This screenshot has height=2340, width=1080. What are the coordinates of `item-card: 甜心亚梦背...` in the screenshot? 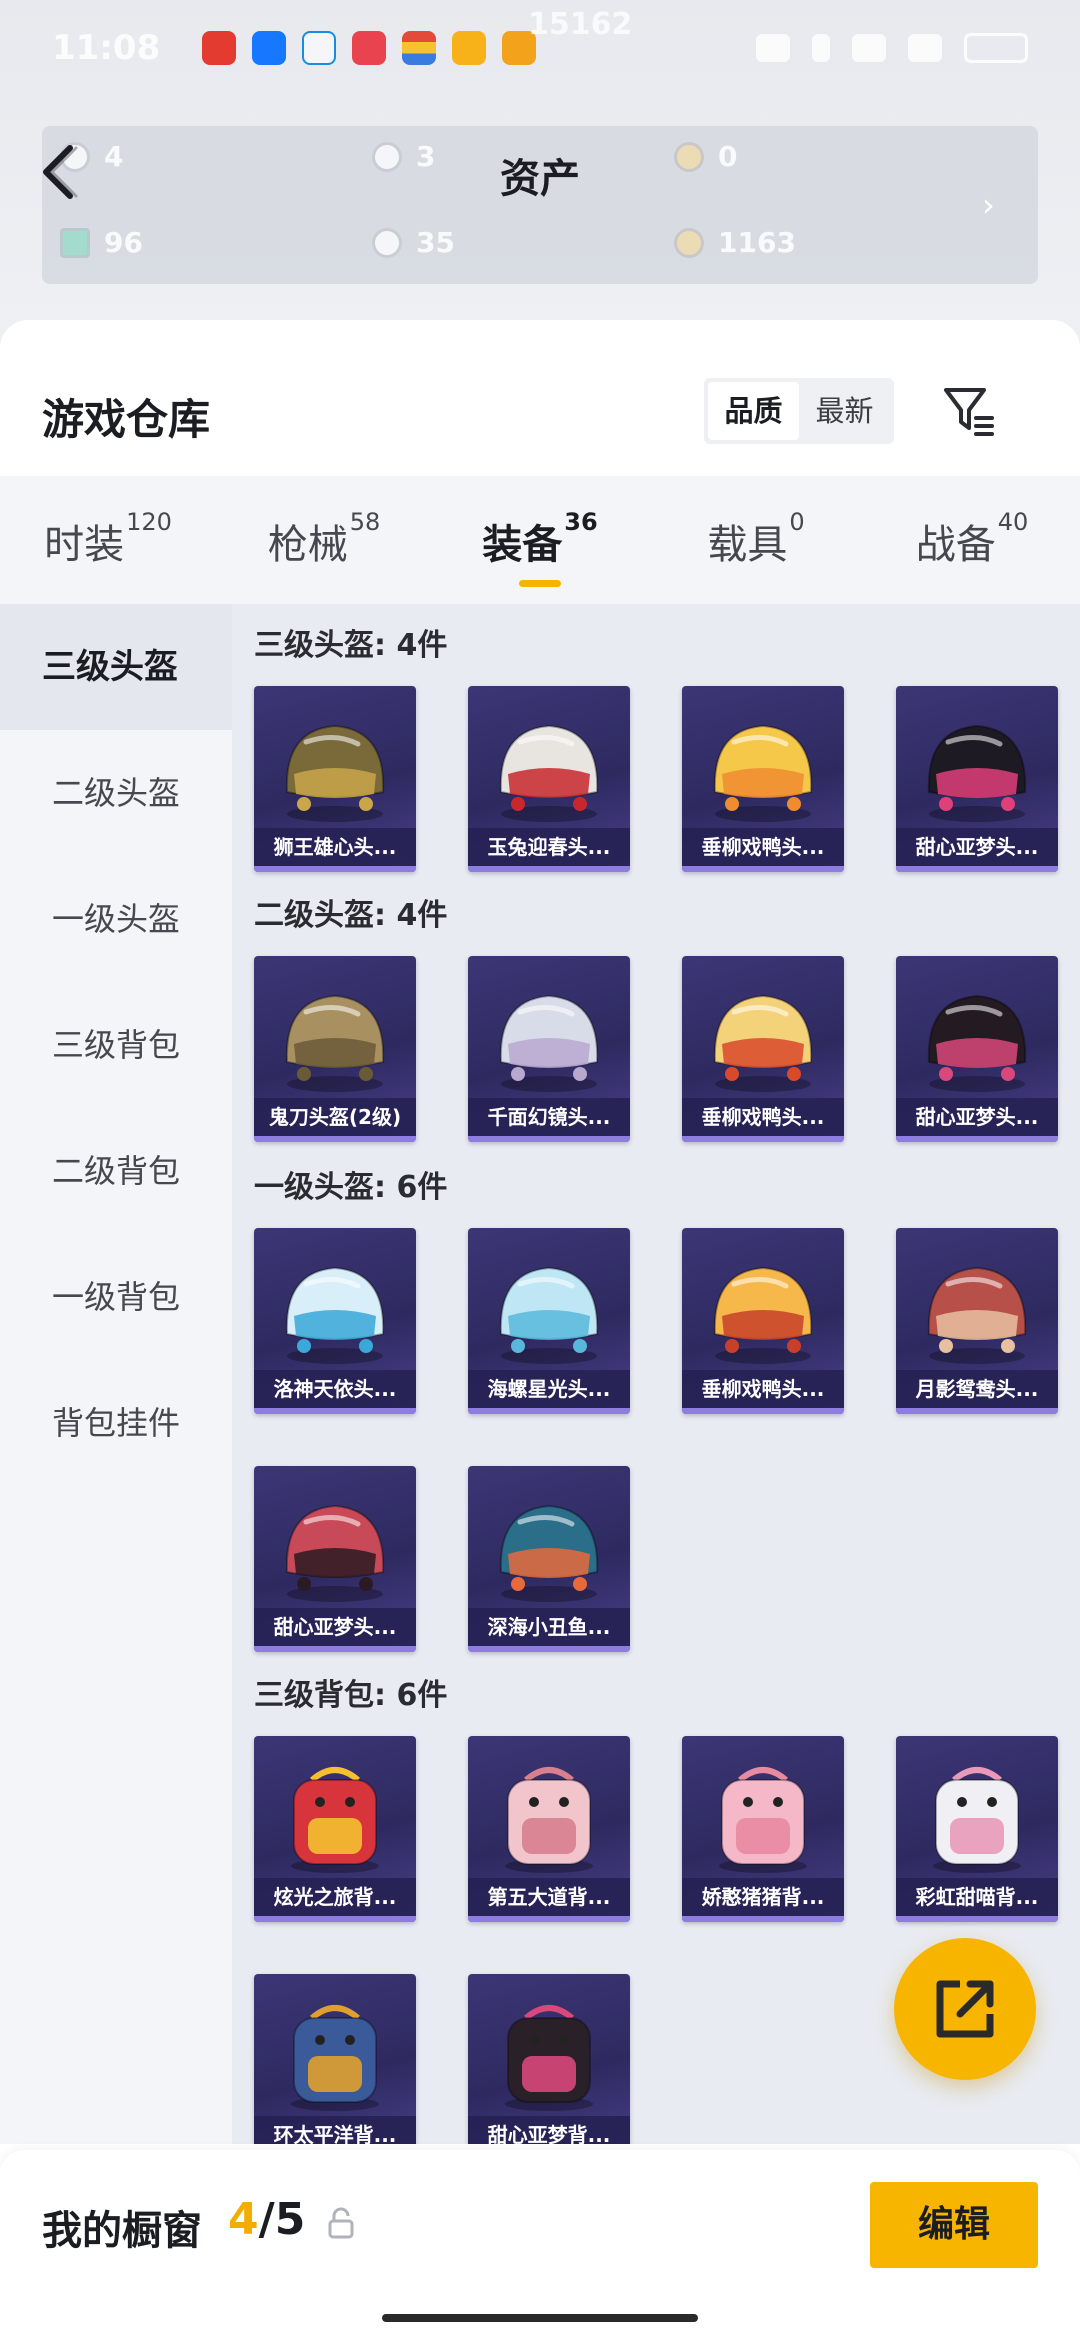 It's located at (549, 2059).